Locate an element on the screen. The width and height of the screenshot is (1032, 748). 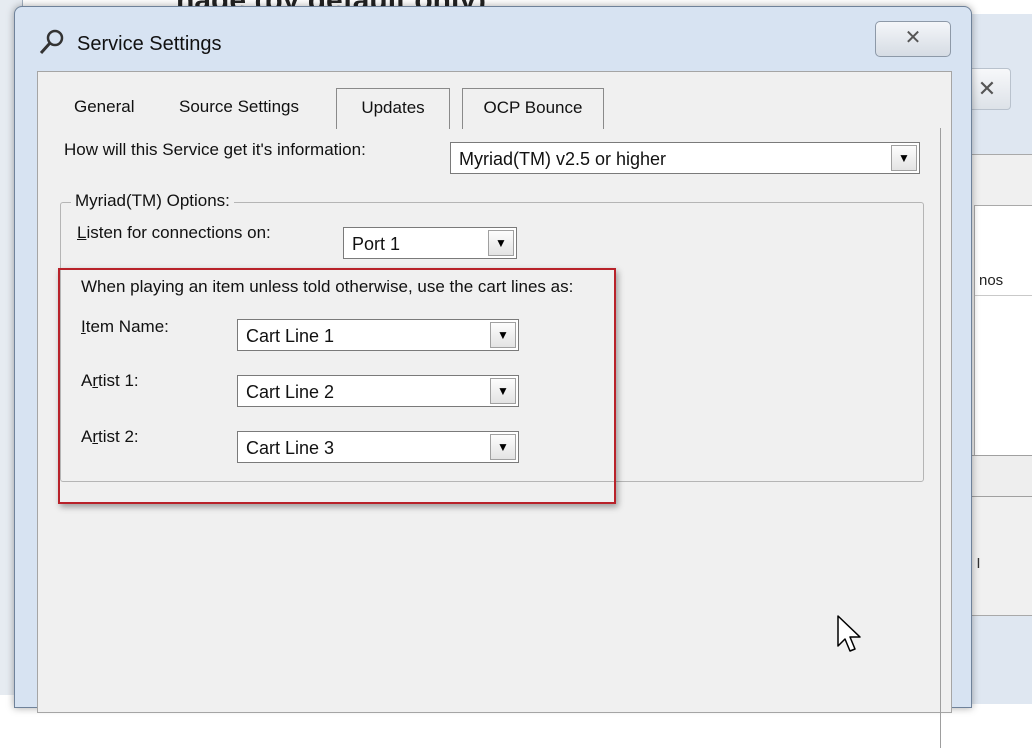
background-panel: nos I I is located at coordinates (999, 385).